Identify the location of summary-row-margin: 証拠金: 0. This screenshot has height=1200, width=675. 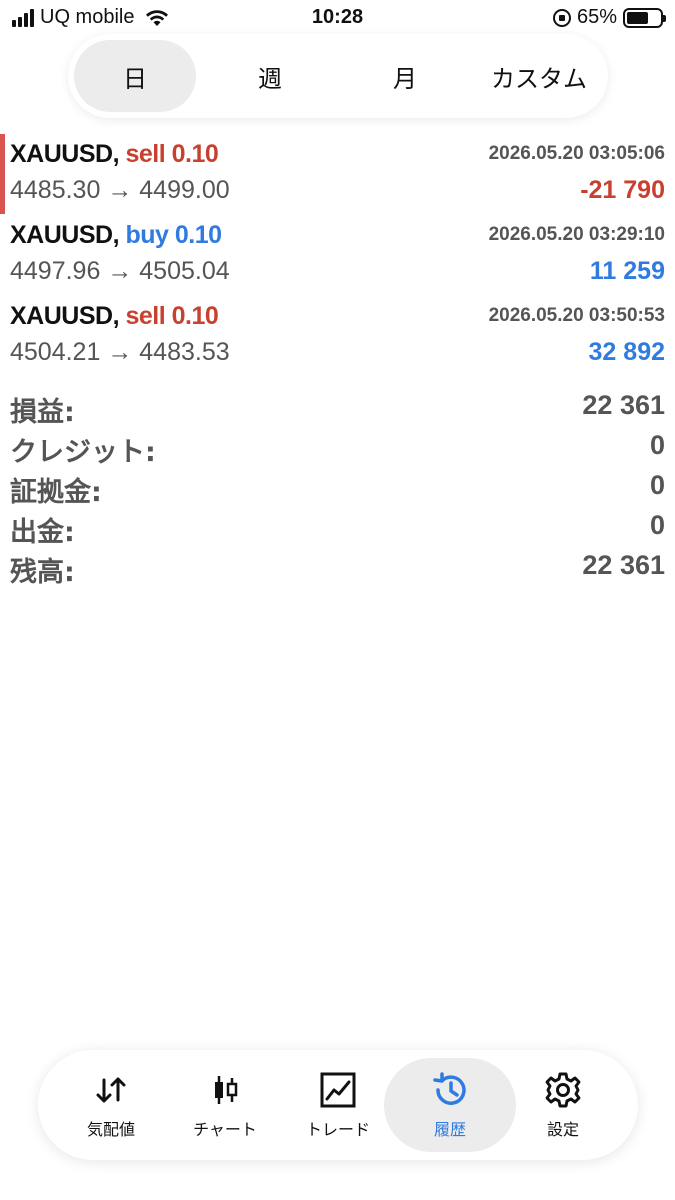
(337, 487).